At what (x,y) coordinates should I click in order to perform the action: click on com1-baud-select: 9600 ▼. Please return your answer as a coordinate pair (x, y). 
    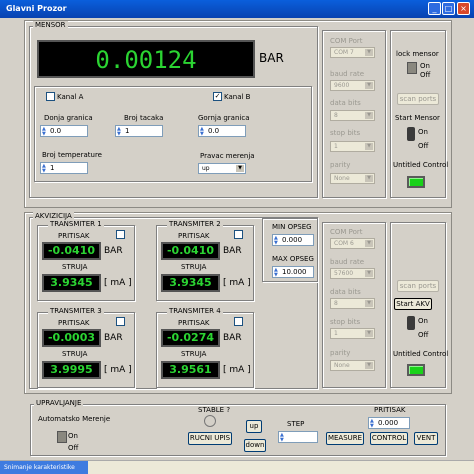
    Looking at the image, I should click on (352, 85).